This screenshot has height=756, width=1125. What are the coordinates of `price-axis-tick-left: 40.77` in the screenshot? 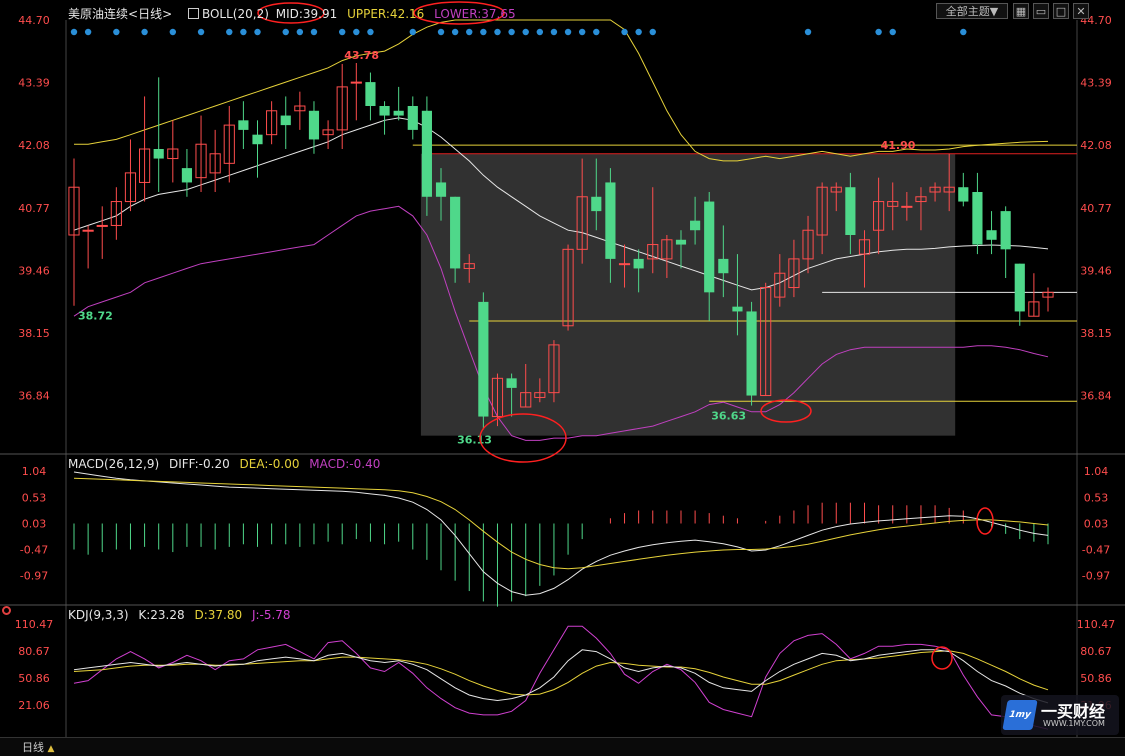 It's located at (34, 208).